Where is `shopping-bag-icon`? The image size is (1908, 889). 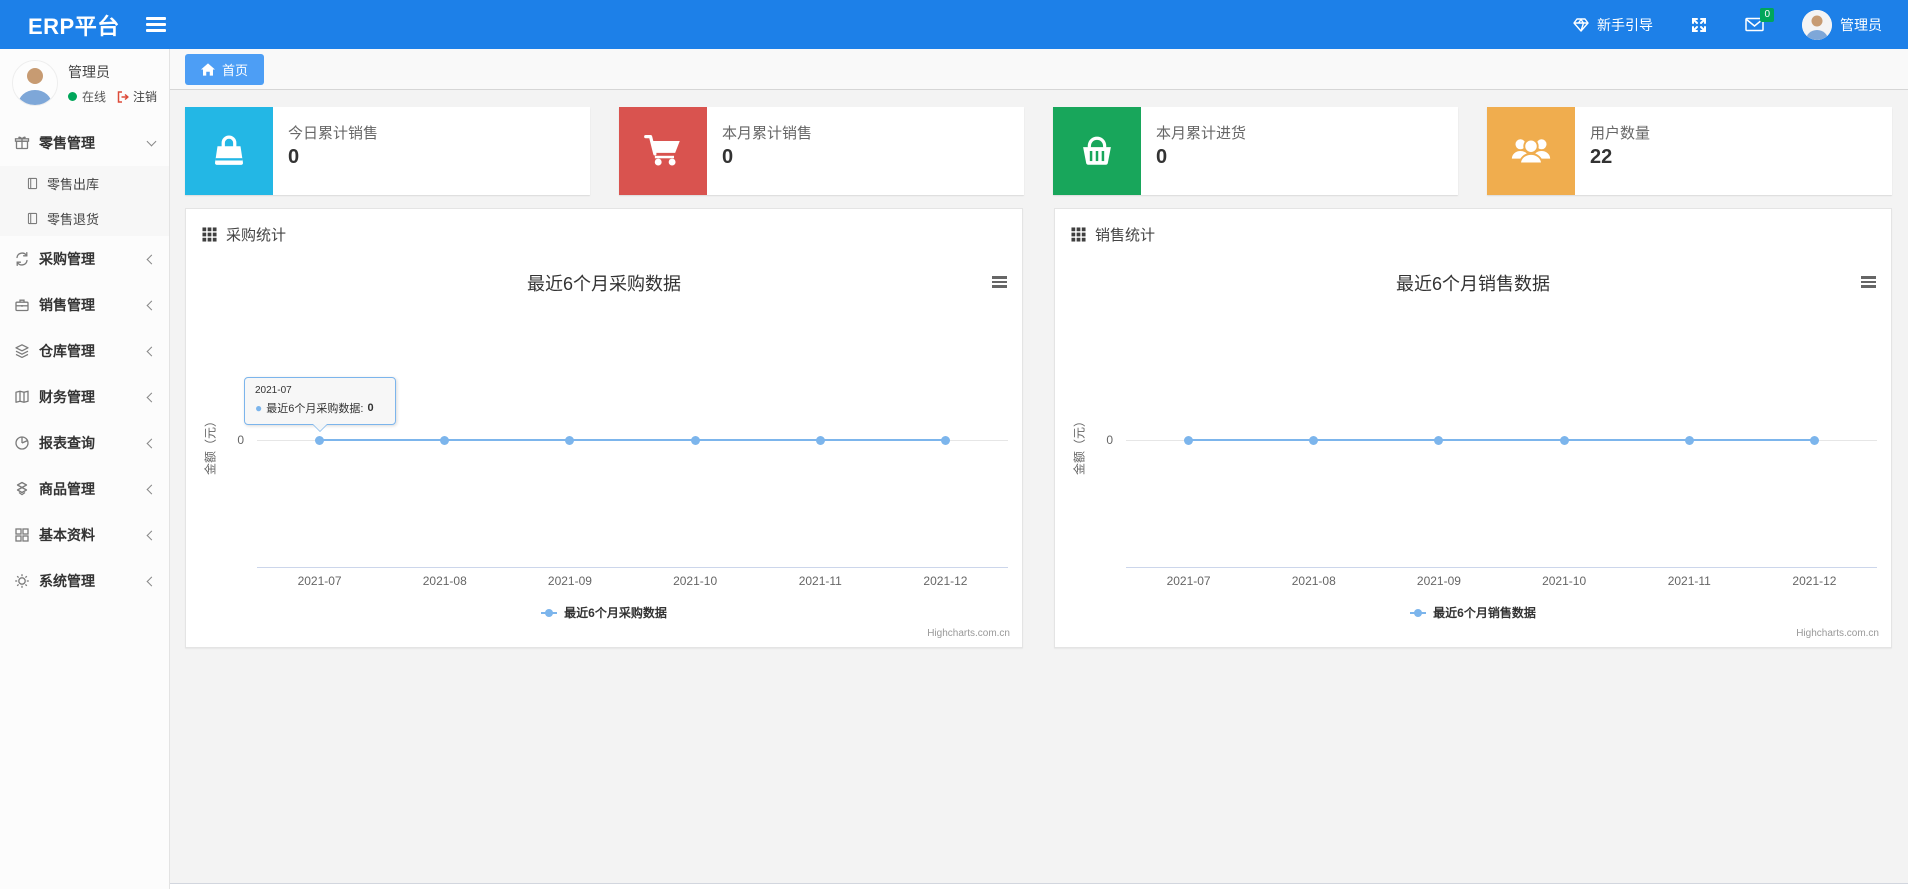 shopping-bag-icon is located at coordinates (229, 151).